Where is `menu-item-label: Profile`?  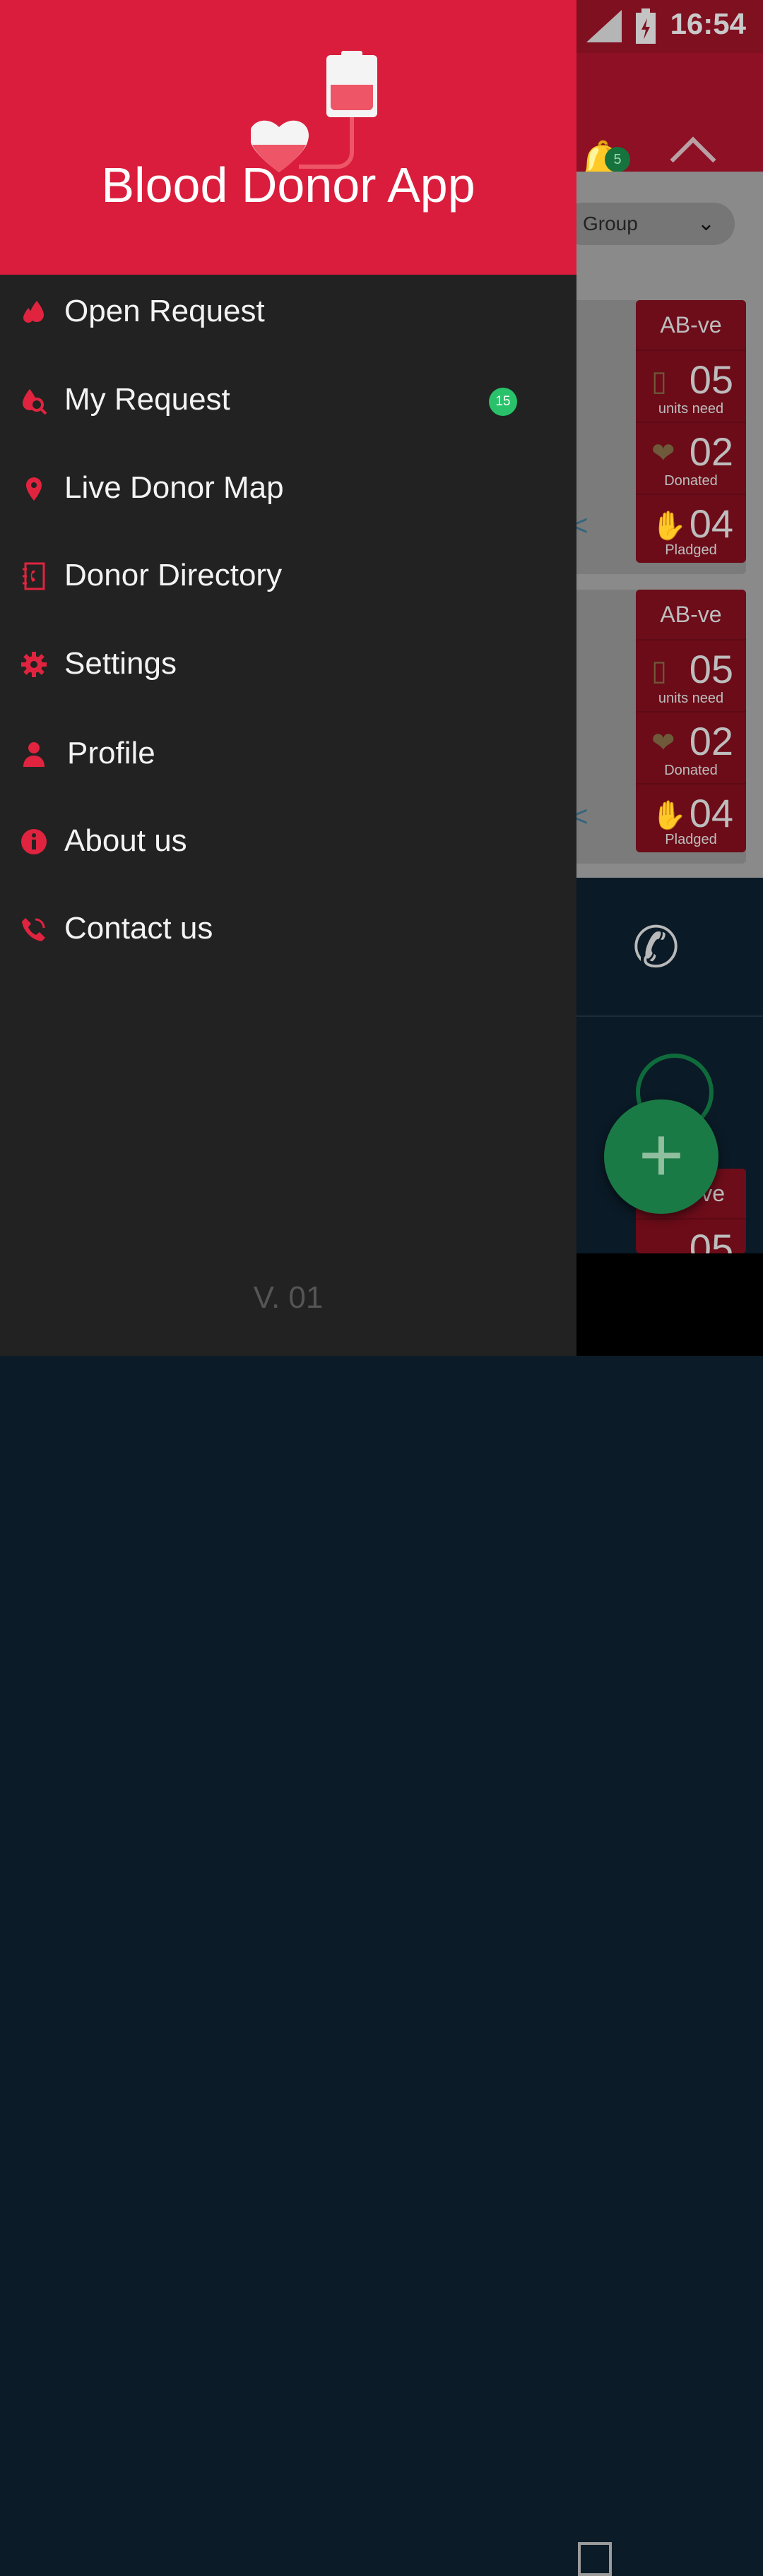 menu-item-label: Profile is located at coordinates (111, 753).